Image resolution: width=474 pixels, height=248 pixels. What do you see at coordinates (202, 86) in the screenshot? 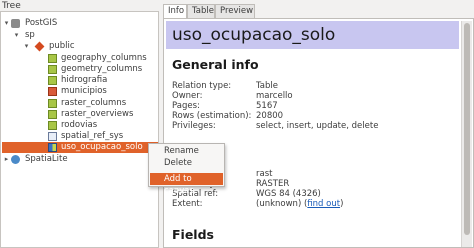
I see `relation-type-label: Relation type:` at bounding box center [202, 86].